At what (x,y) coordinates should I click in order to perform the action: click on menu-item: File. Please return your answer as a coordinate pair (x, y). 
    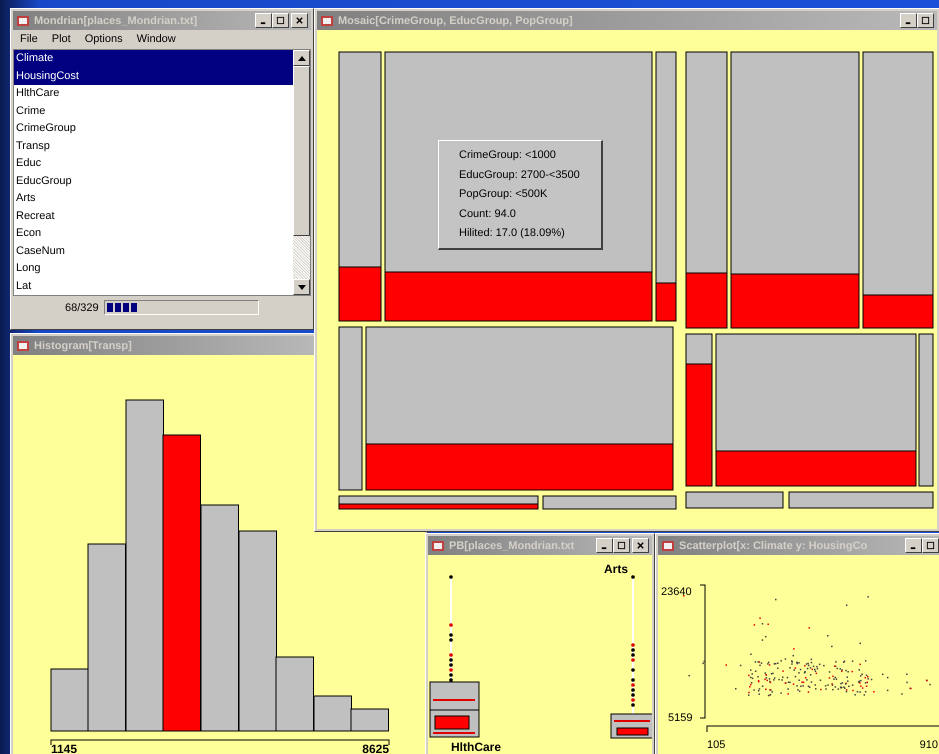
    Looking at the image, I should click on (29, 39).